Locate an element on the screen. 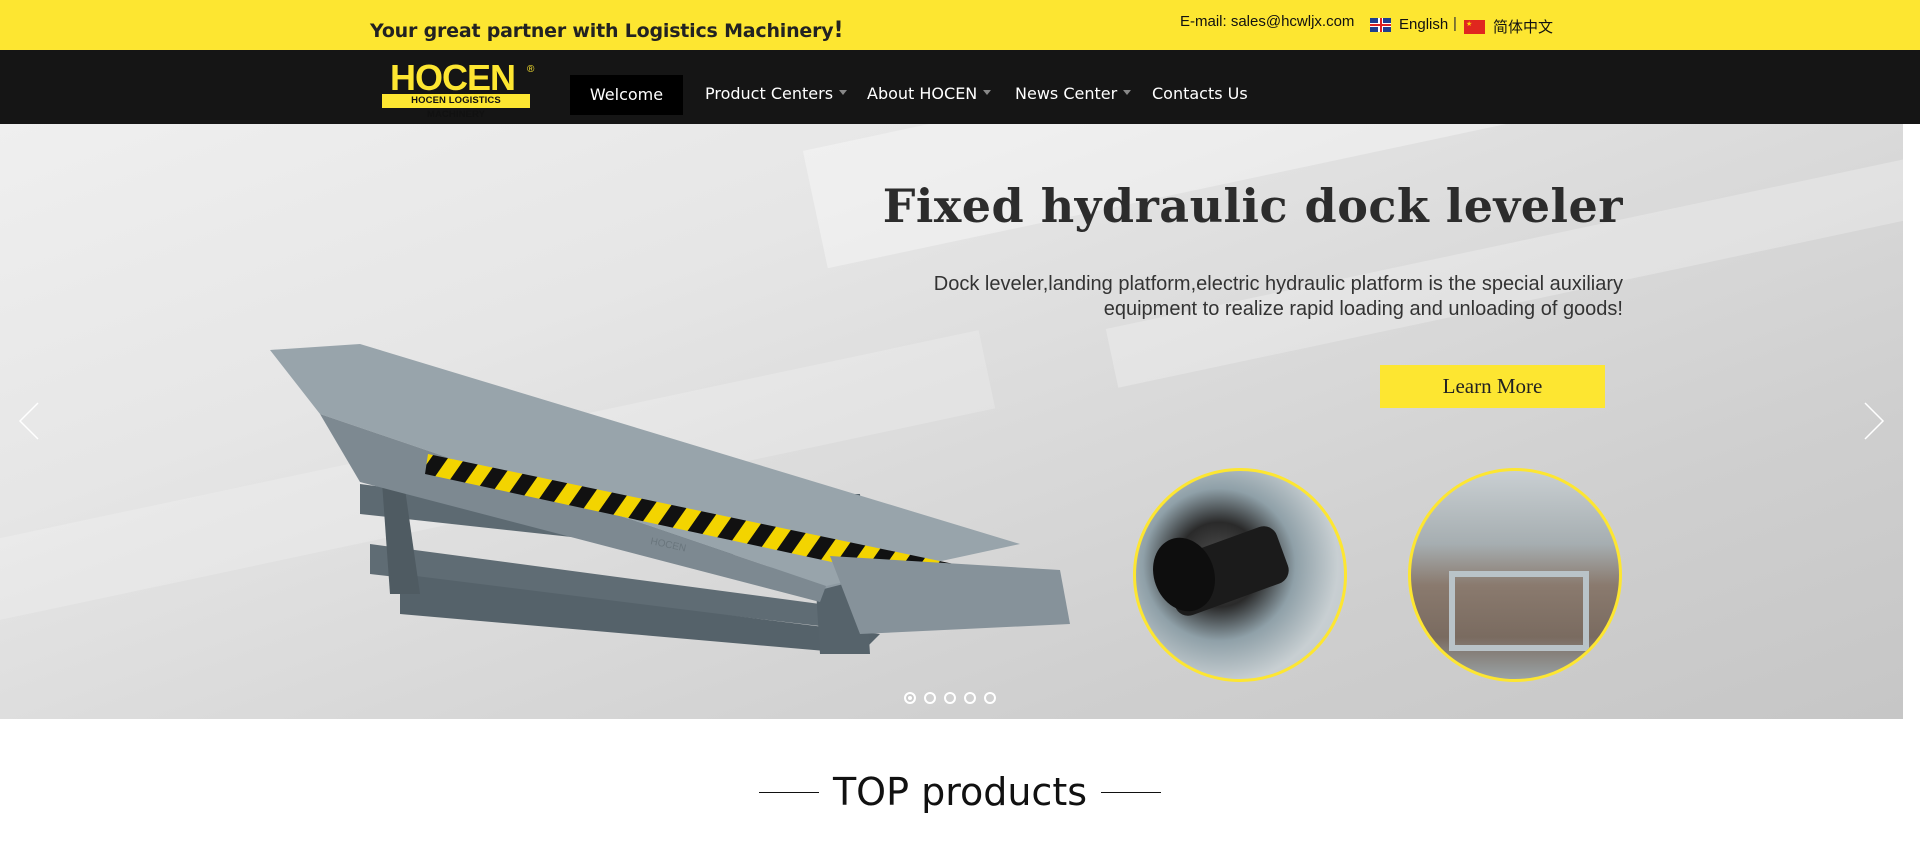  nav-welcome: Welcome is located at coordinates (626, 95).